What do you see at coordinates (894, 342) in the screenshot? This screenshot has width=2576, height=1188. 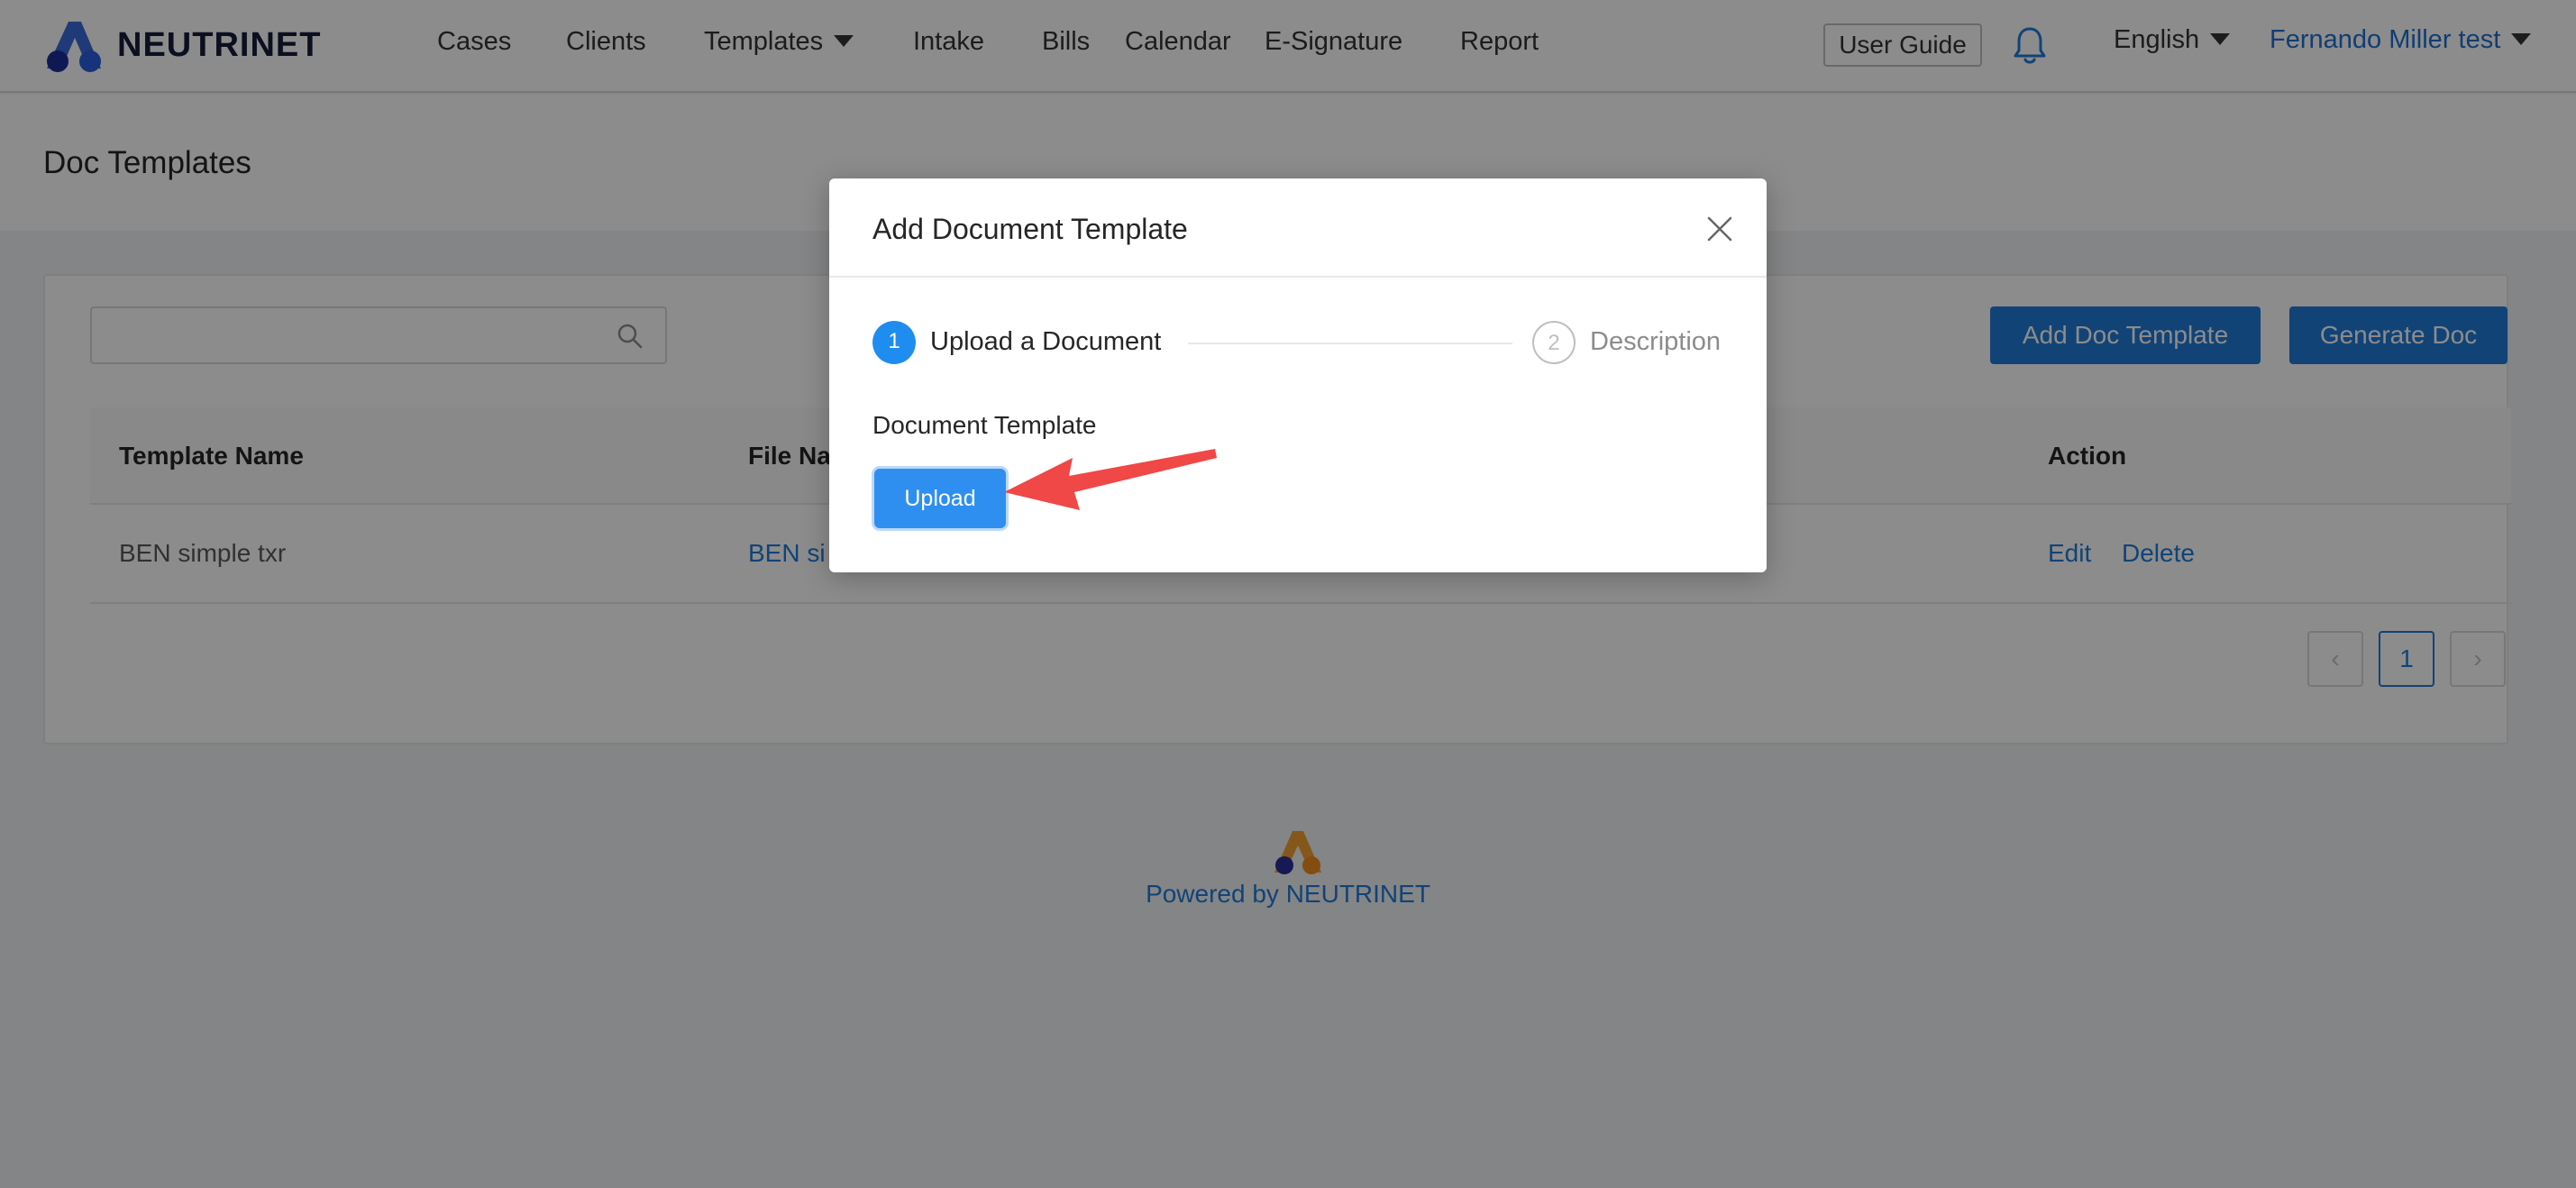 I see `step-1-indicator: 1` at bounding box center [894, 342].